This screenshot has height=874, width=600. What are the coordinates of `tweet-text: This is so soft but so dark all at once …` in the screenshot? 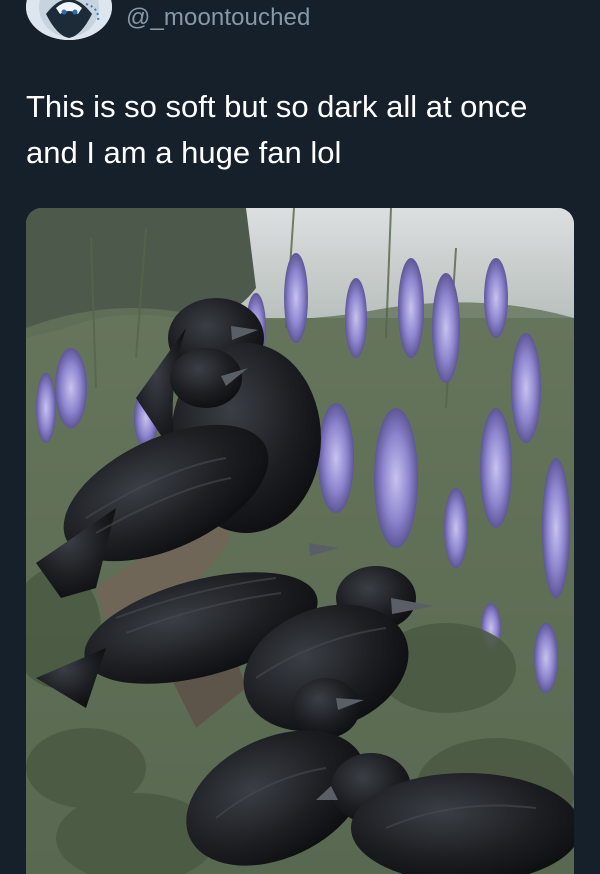 It's located at (277, 129).